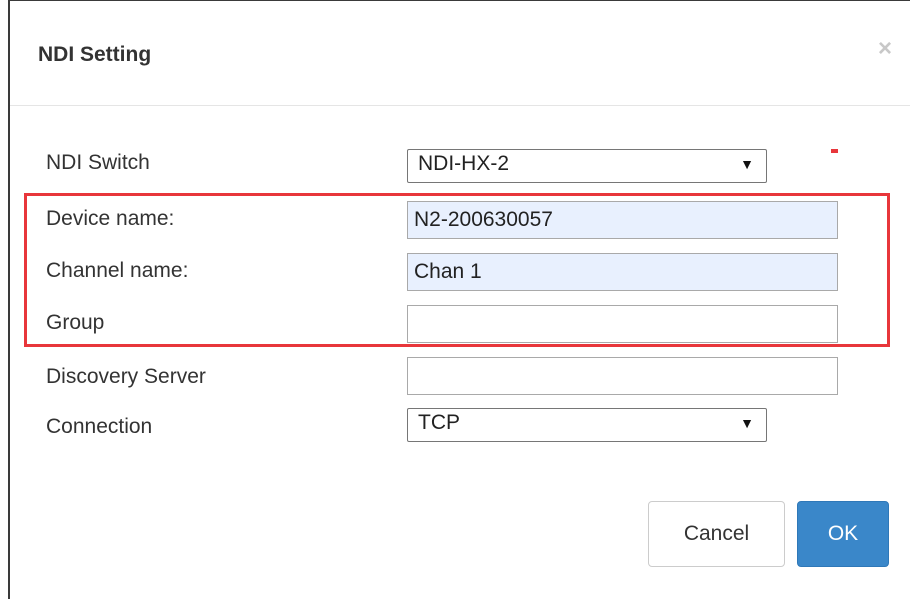  I want to click on cancel-button: Cancel, so click(716, 534).